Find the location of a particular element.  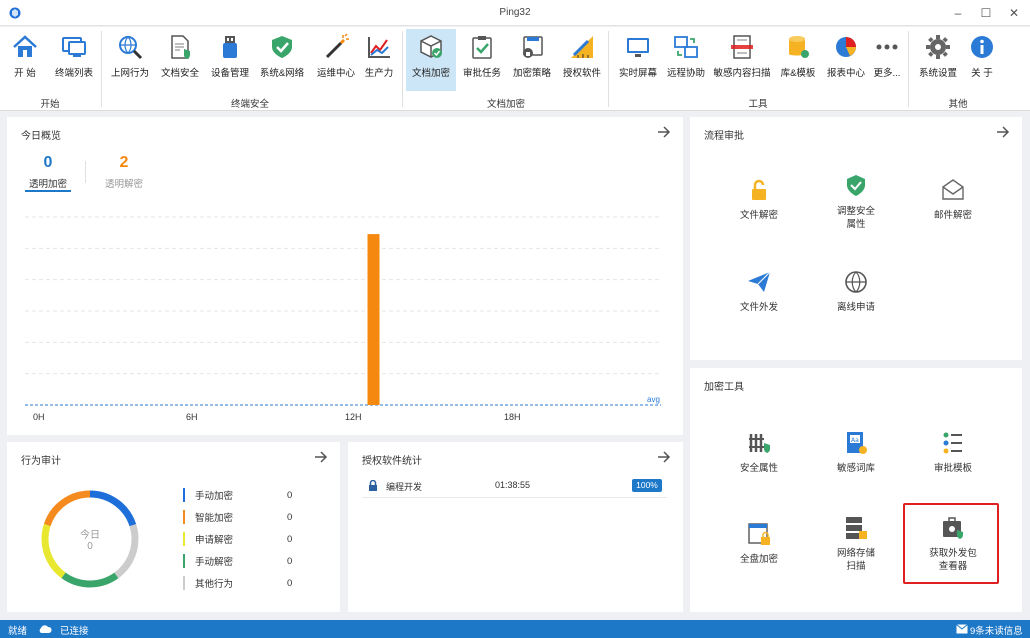

panel-title: 今日概览 is located at coordinates (41, 136).